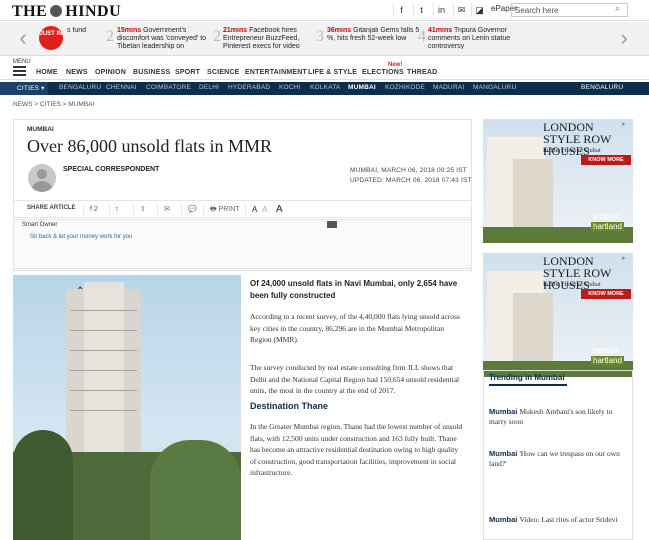 The image size is (649, 540). What do you see at coordinates (289, 406) in the screenshot?
I see `article-subhead: Destination Thane` at bounding box center [289, 406].